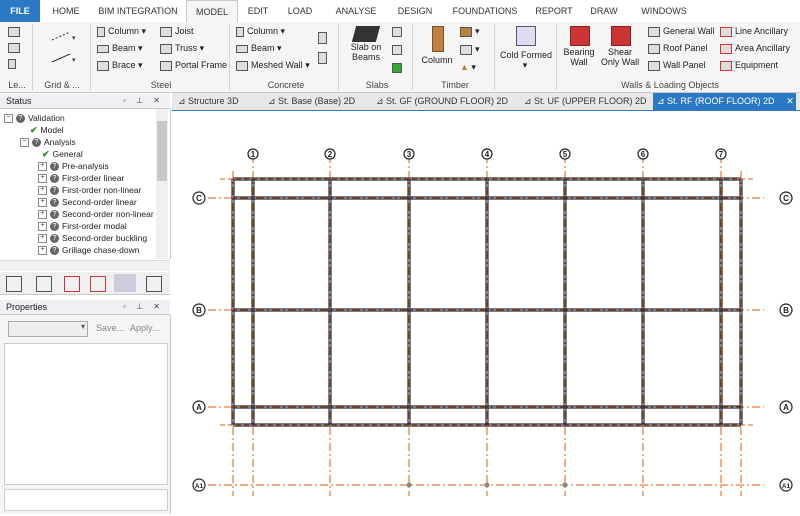 This screenshot has width=800, height=516. Describe the element at coordinates (681, 31) in the screenshot. I see `general-wall-button: General Wall` at that location.